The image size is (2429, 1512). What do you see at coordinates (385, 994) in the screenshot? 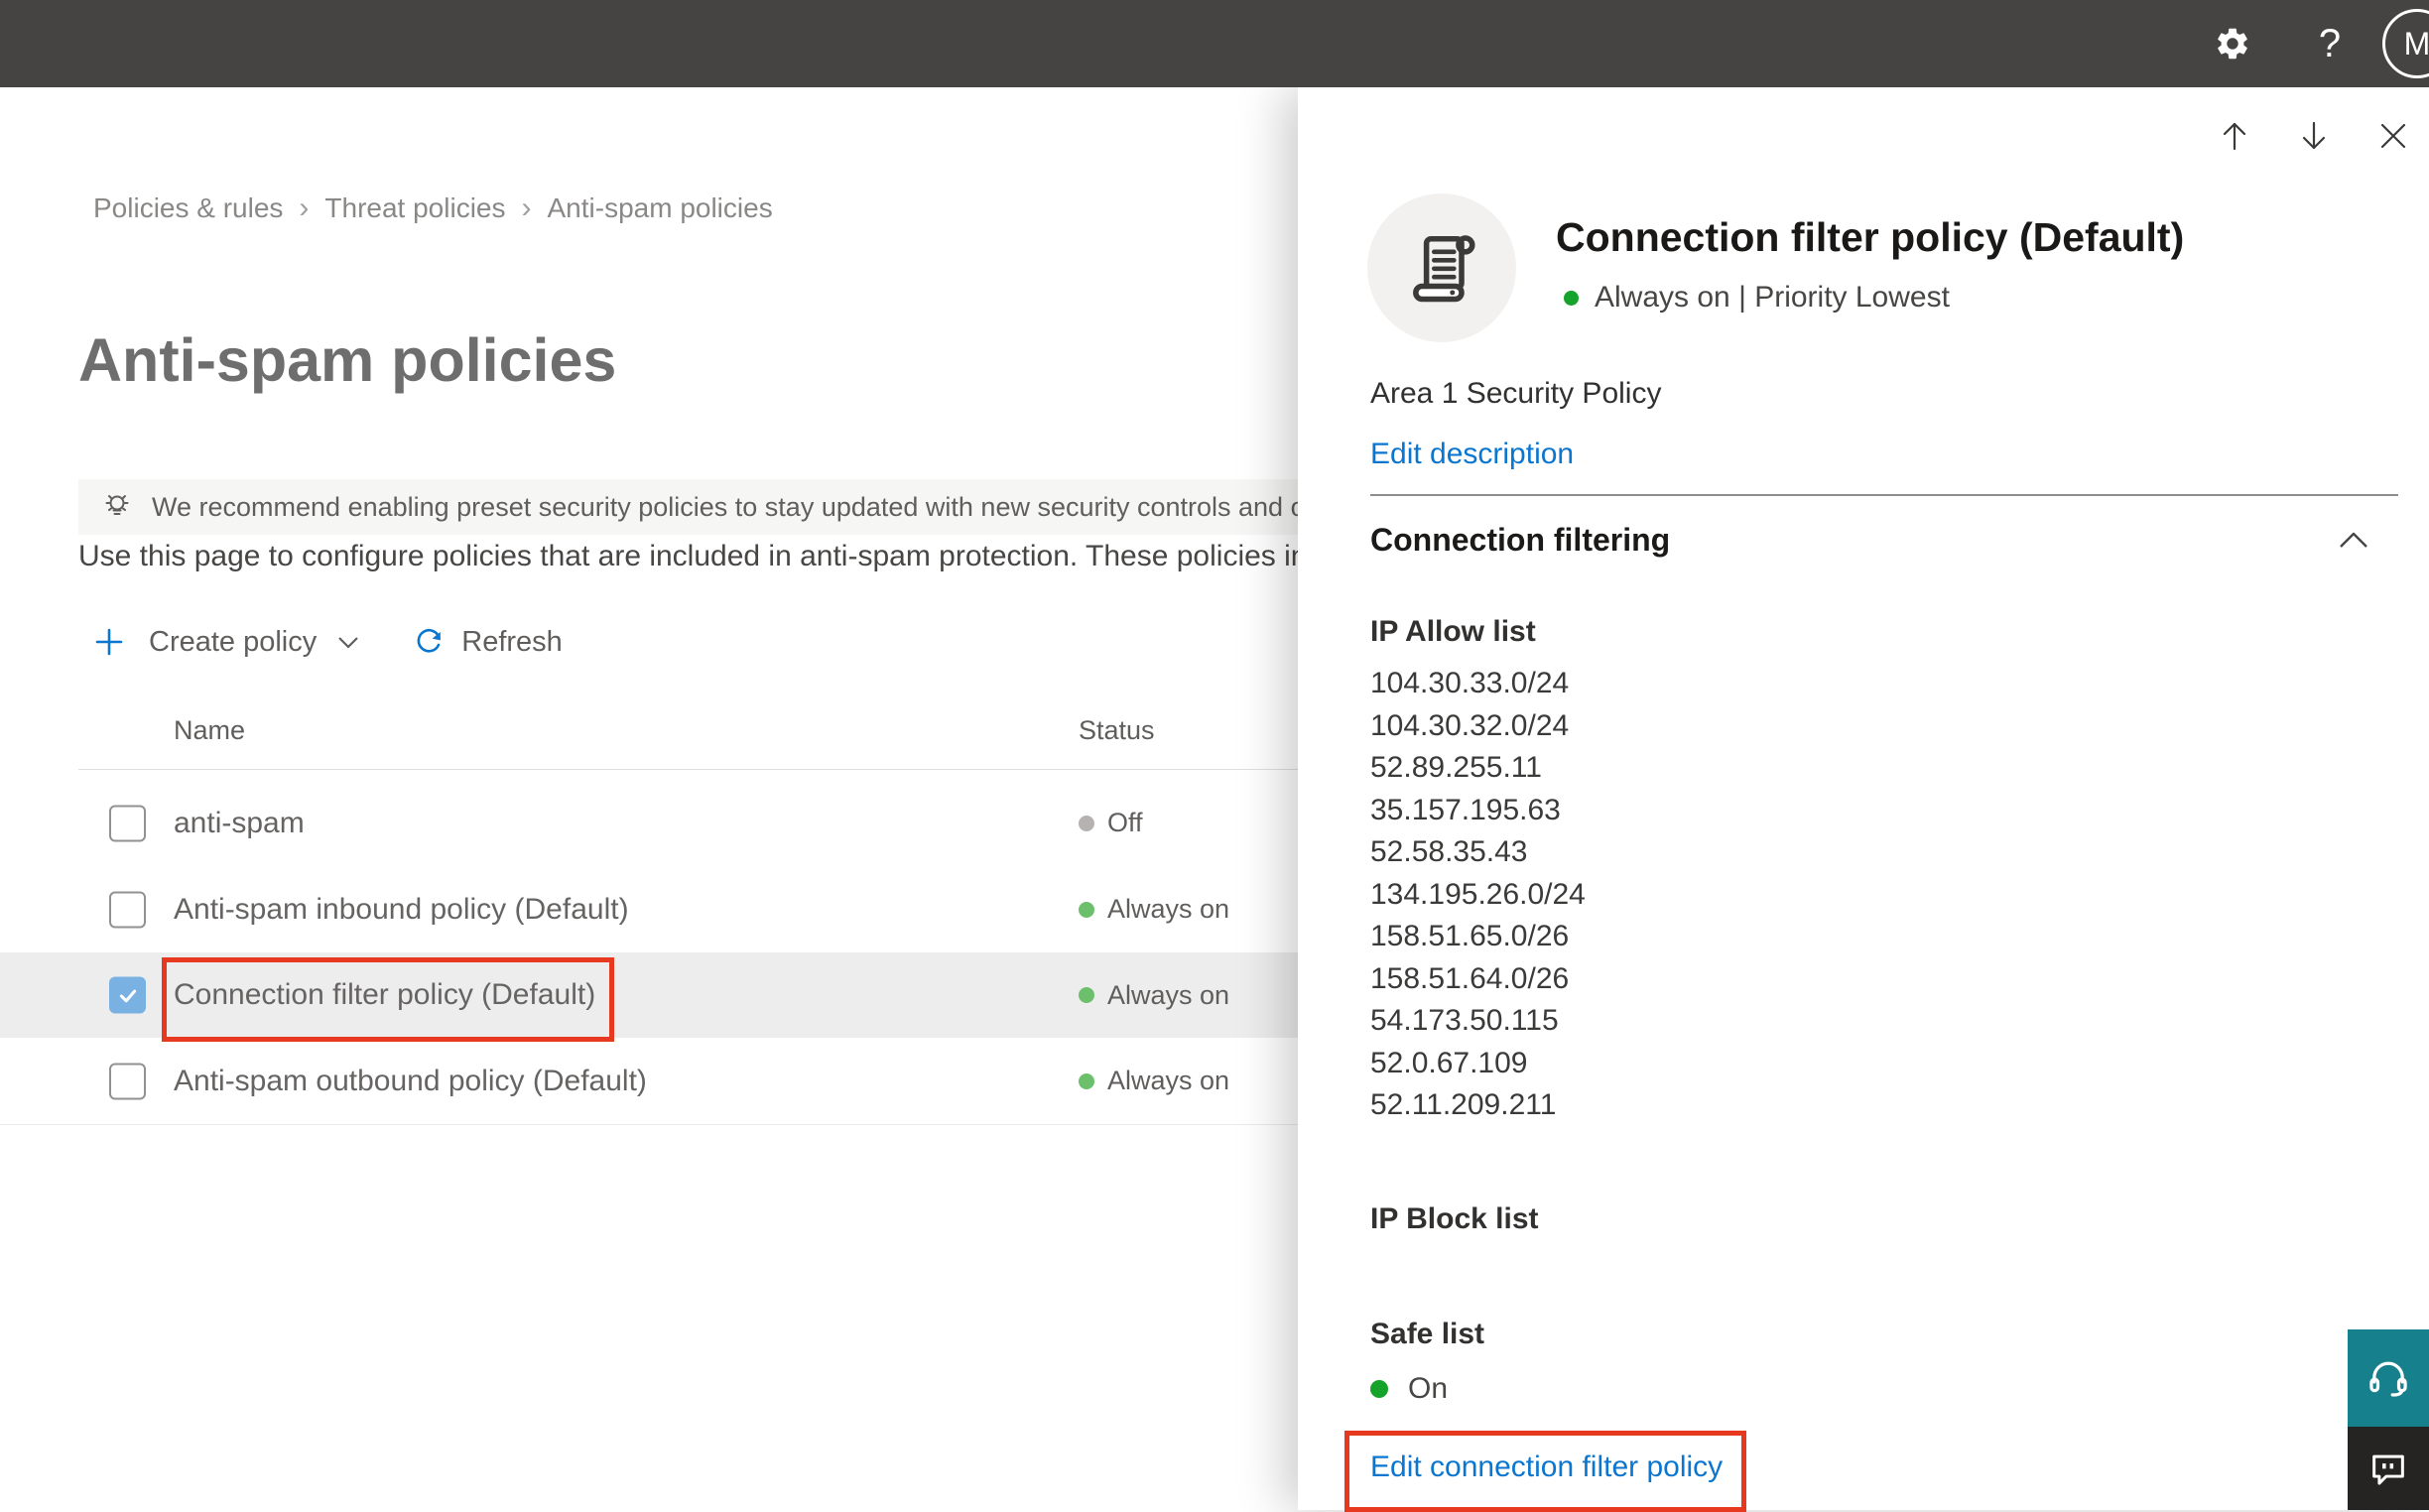
I see `policy-name: Connection filter policy (Default)` at bounding box center [385, 994].